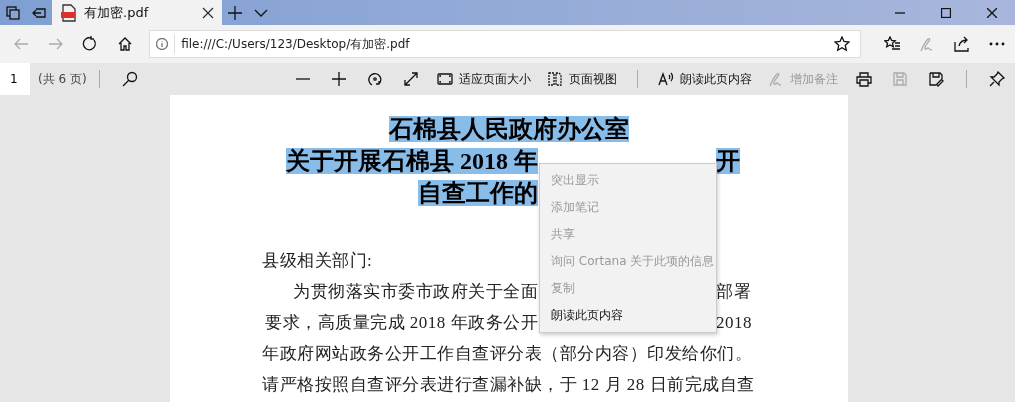 Image resolution: width=1015 pixels, height=402 pixels. Describe the element at coordinates (15, 79) in the screenshot. I see `page-number-field: 1` at that location.